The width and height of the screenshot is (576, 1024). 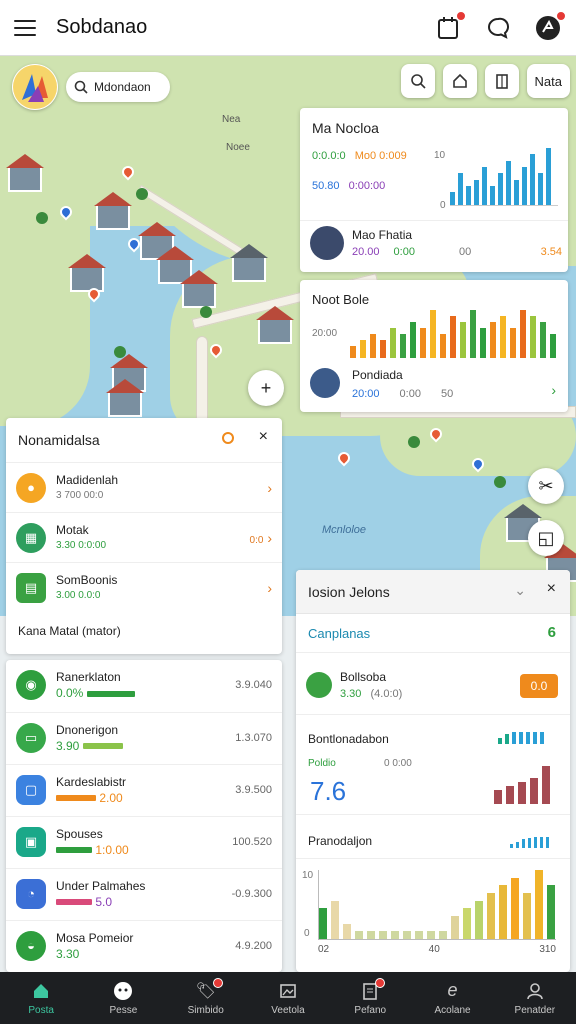 What do you see at coordinates (327, 243) in the screenshot?
I see `person-avatar` at bounding box center [327, 243].